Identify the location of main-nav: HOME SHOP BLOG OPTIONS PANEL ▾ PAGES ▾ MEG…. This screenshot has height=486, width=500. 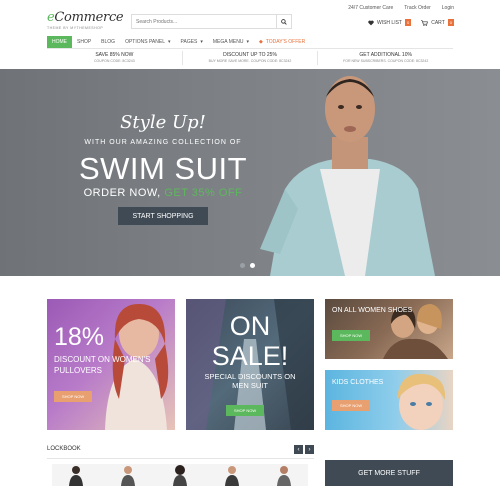
(250, 42).